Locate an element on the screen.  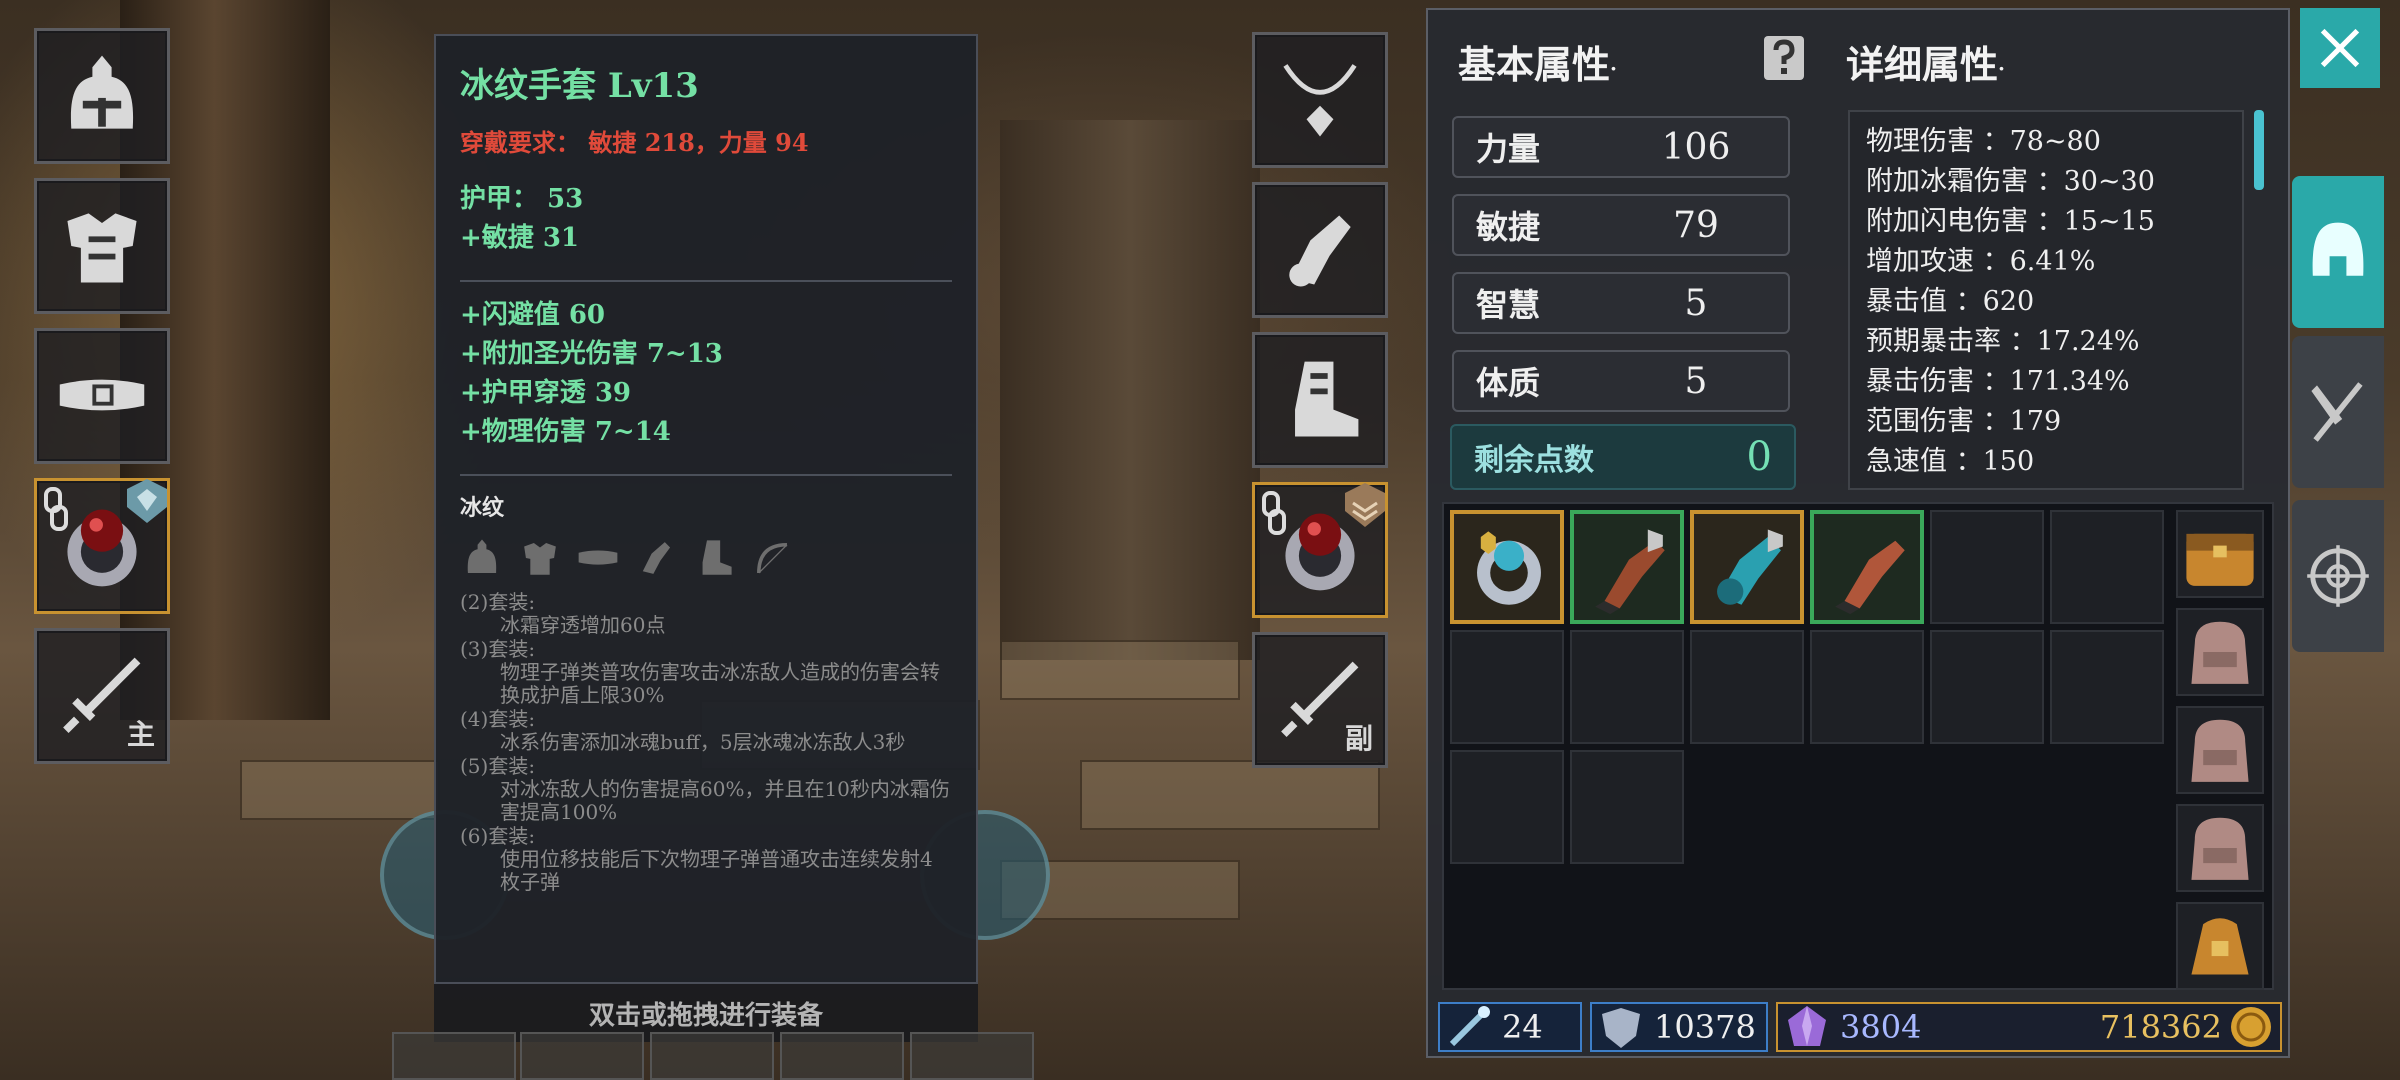
belt-slot is located at coordinates (102, 396).